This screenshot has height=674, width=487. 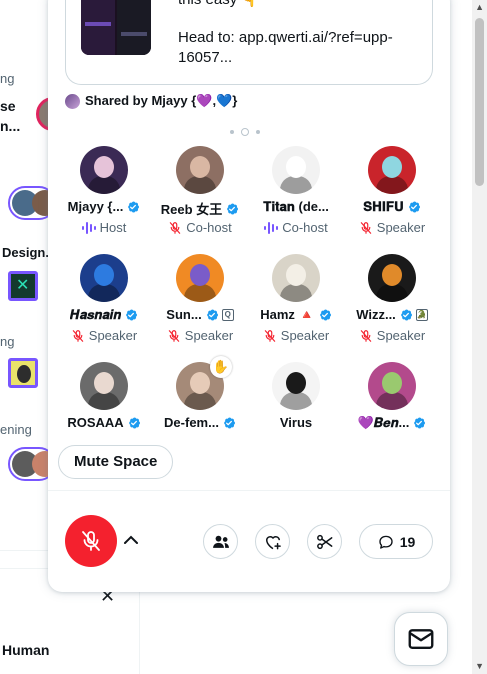 I want to click on participants-button, so click(x=220, y=541).